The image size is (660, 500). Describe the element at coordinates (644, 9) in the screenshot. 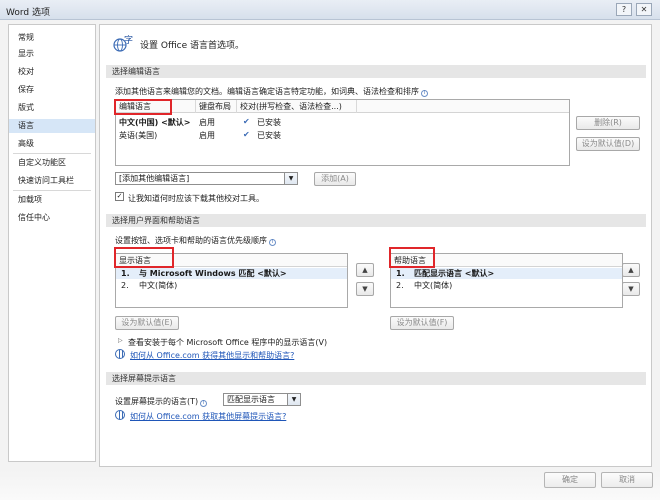

I see `close-icon: ✕` at that location.